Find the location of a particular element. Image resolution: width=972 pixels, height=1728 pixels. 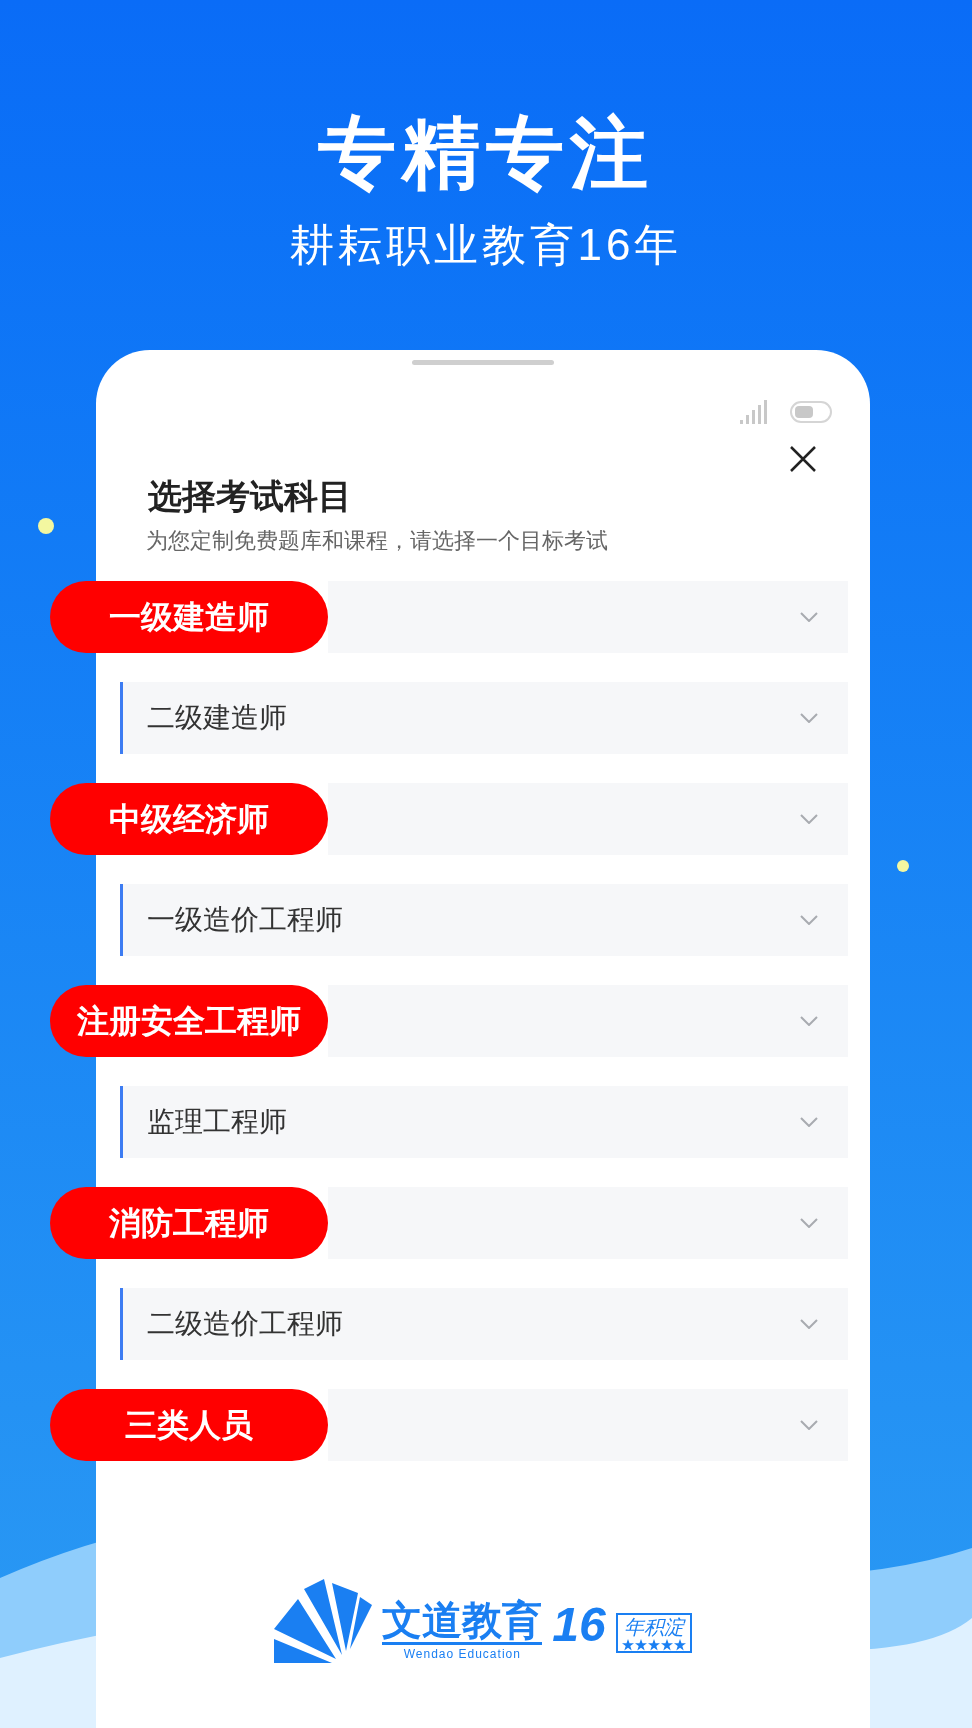

exam-badge: 消防工程师 is located at coordinates (189, 1223).